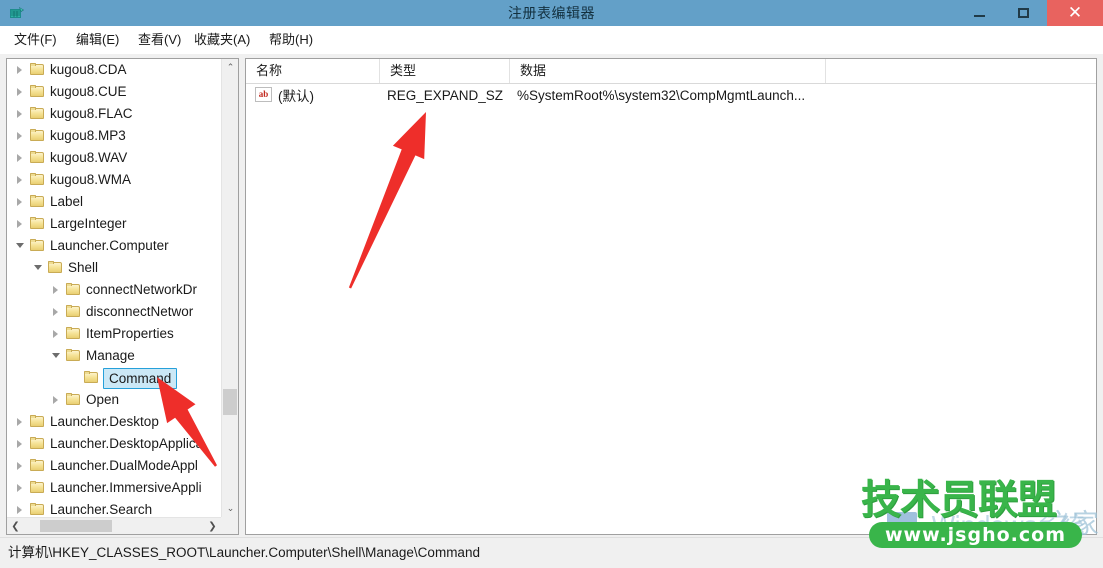 Image resolution: width=1103 pixels, height=568 pixels. I want to click on tree-item-command: Command, so click(114, 378).